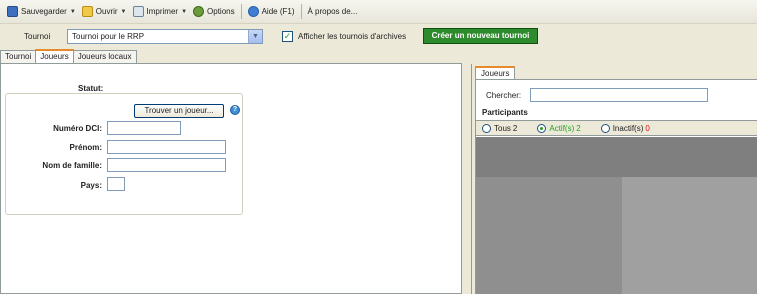 Image resolution: width=757 pixels, height=294 pixels. Describe the element at coordinates (628, 128) in the screenshot. I see `filter-inactive-label: Inactif(s)` at that location.